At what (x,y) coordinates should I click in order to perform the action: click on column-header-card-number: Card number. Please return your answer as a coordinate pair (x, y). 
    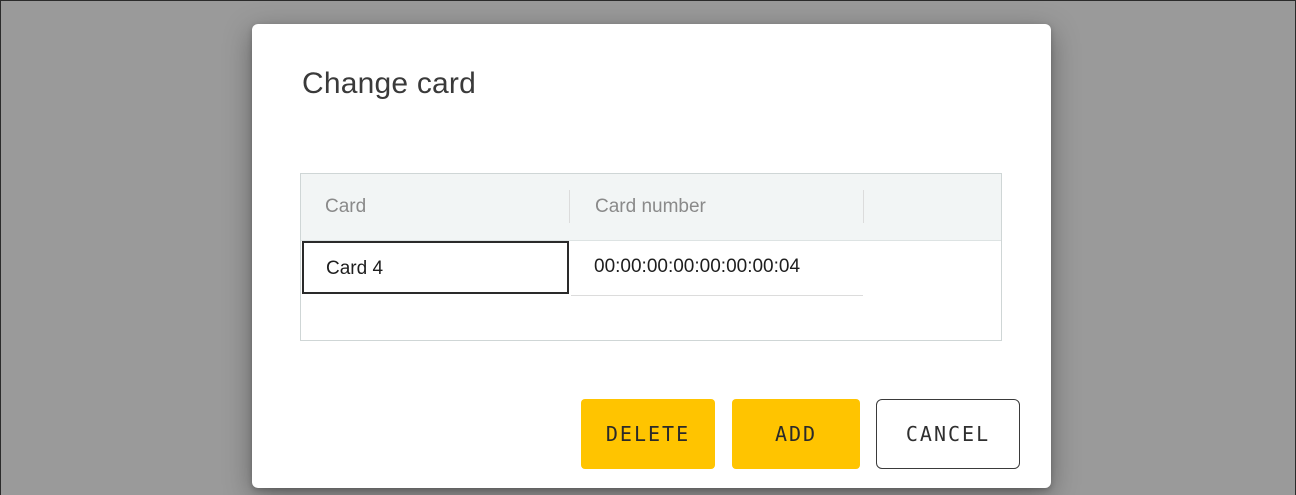
    Looking at the image, I should click on (650, 207).